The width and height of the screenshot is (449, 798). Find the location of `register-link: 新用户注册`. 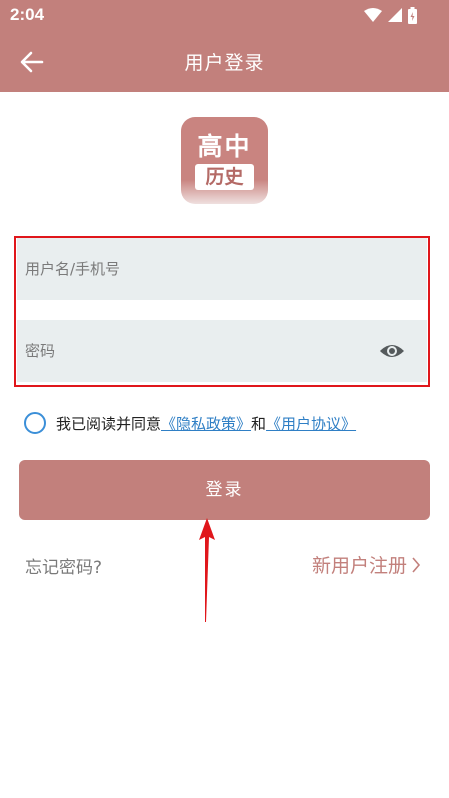

register-link: 新用户注册 is located at coordinates (366, 564).